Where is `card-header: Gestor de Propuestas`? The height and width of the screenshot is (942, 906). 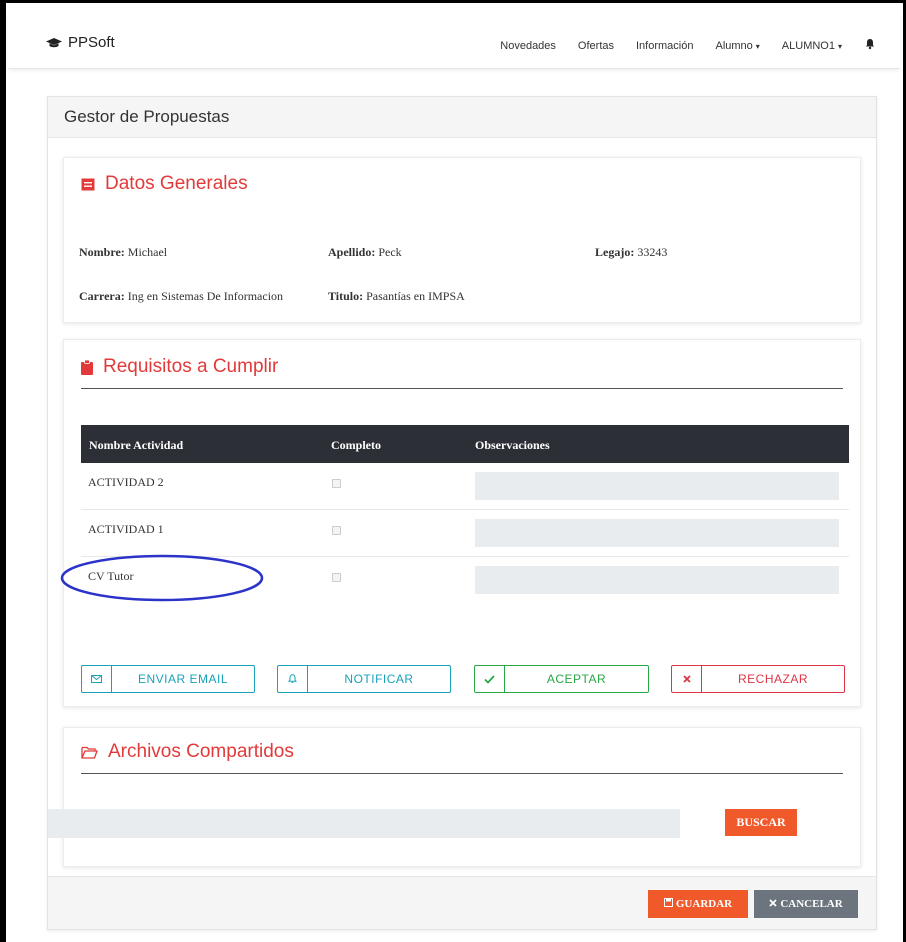 card-header: Gestor de Propuestas is located at coordinates (462, 117).